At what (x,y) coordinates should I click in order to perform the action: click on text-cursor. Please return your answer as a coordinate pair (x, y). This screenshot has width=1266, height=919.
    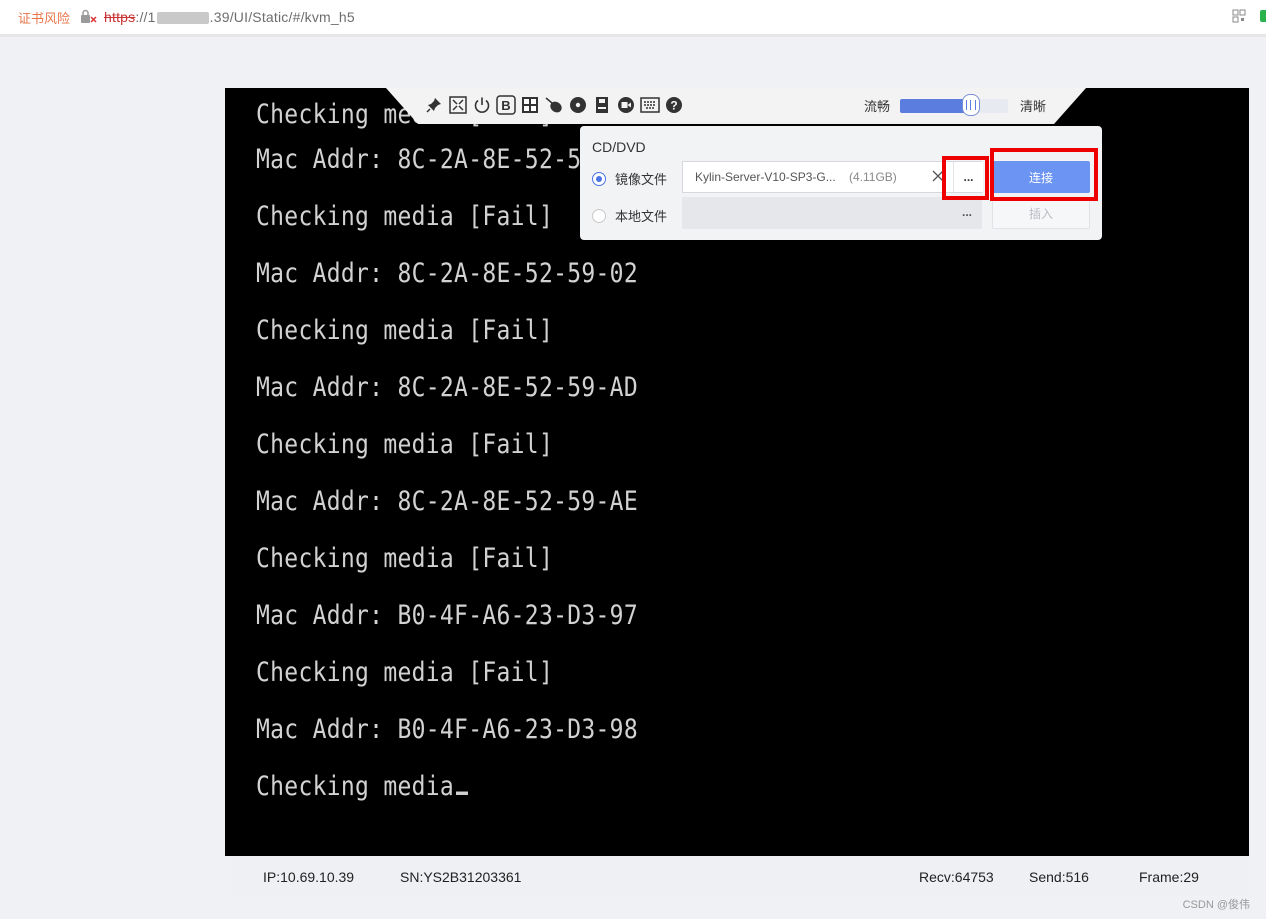
    Looking at the image, I should click on (462, 793).